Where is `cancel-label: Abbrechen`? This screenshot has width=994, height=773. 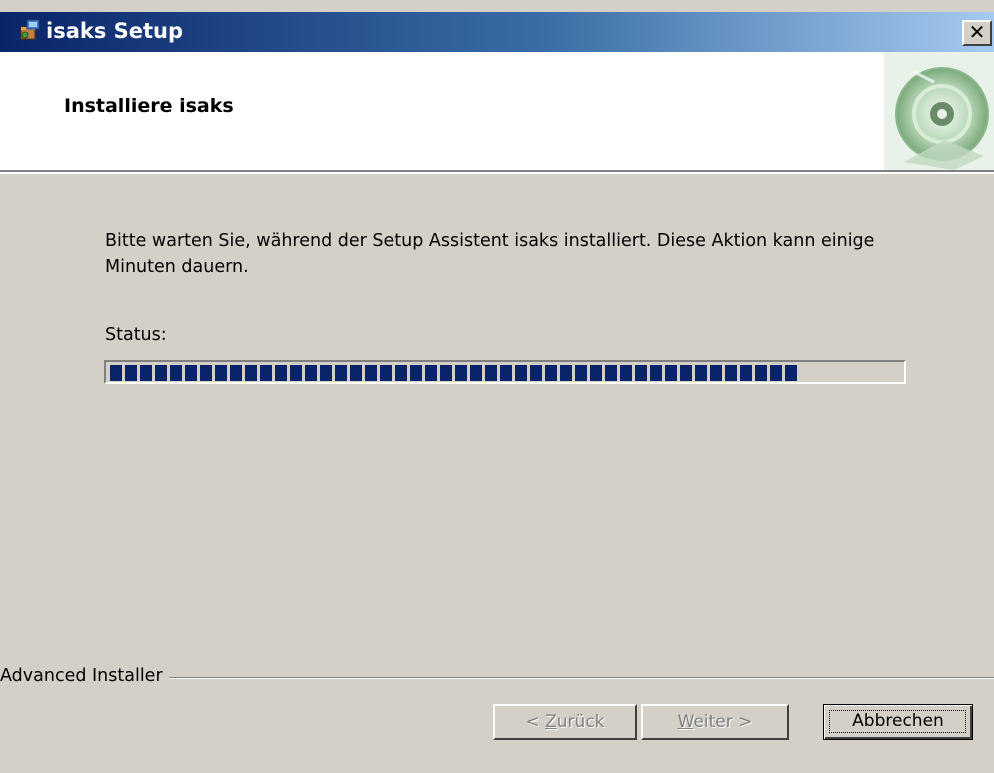 cancel-label: Abbrechen is located at coordinates (898, 721).